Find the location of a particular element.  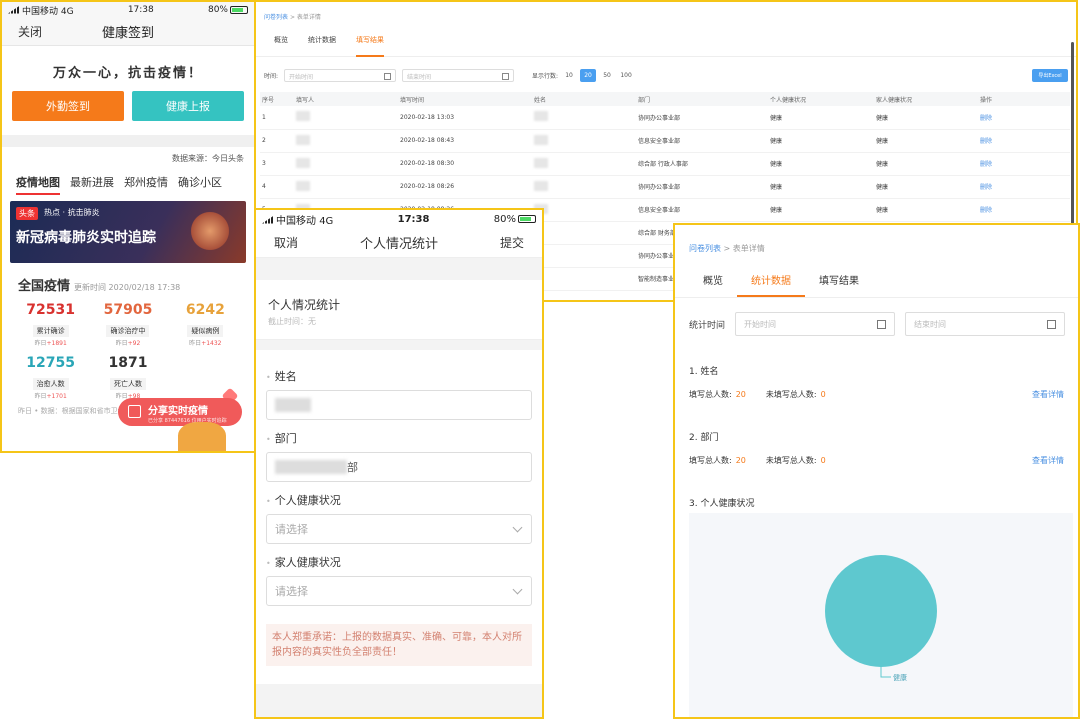

status-bar-2: 中国移动 4G 17:38 80% is located at coordinates (399, 219).